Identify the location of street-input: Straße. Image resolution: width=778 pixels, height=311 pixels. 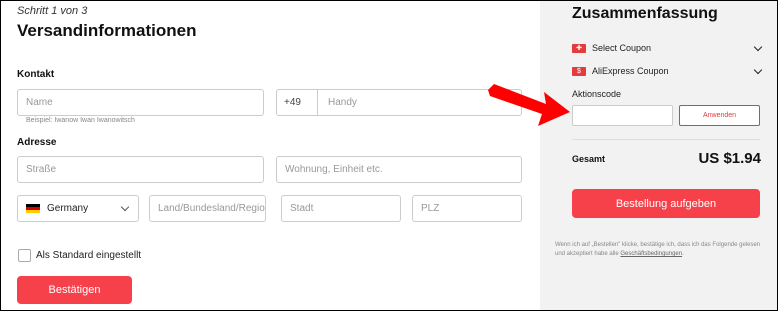
(140, 169).